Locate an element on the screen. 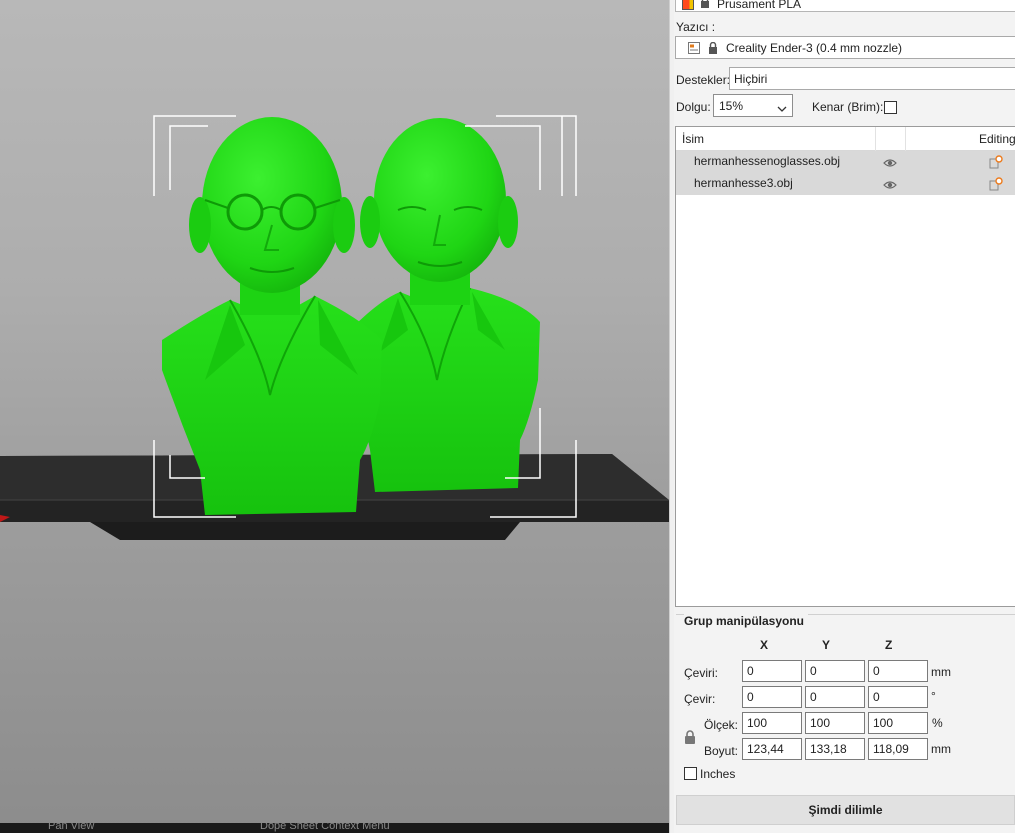 The image size is (1015, 833). supports-value: Hiçbiri is located at coordinates (751, 78).